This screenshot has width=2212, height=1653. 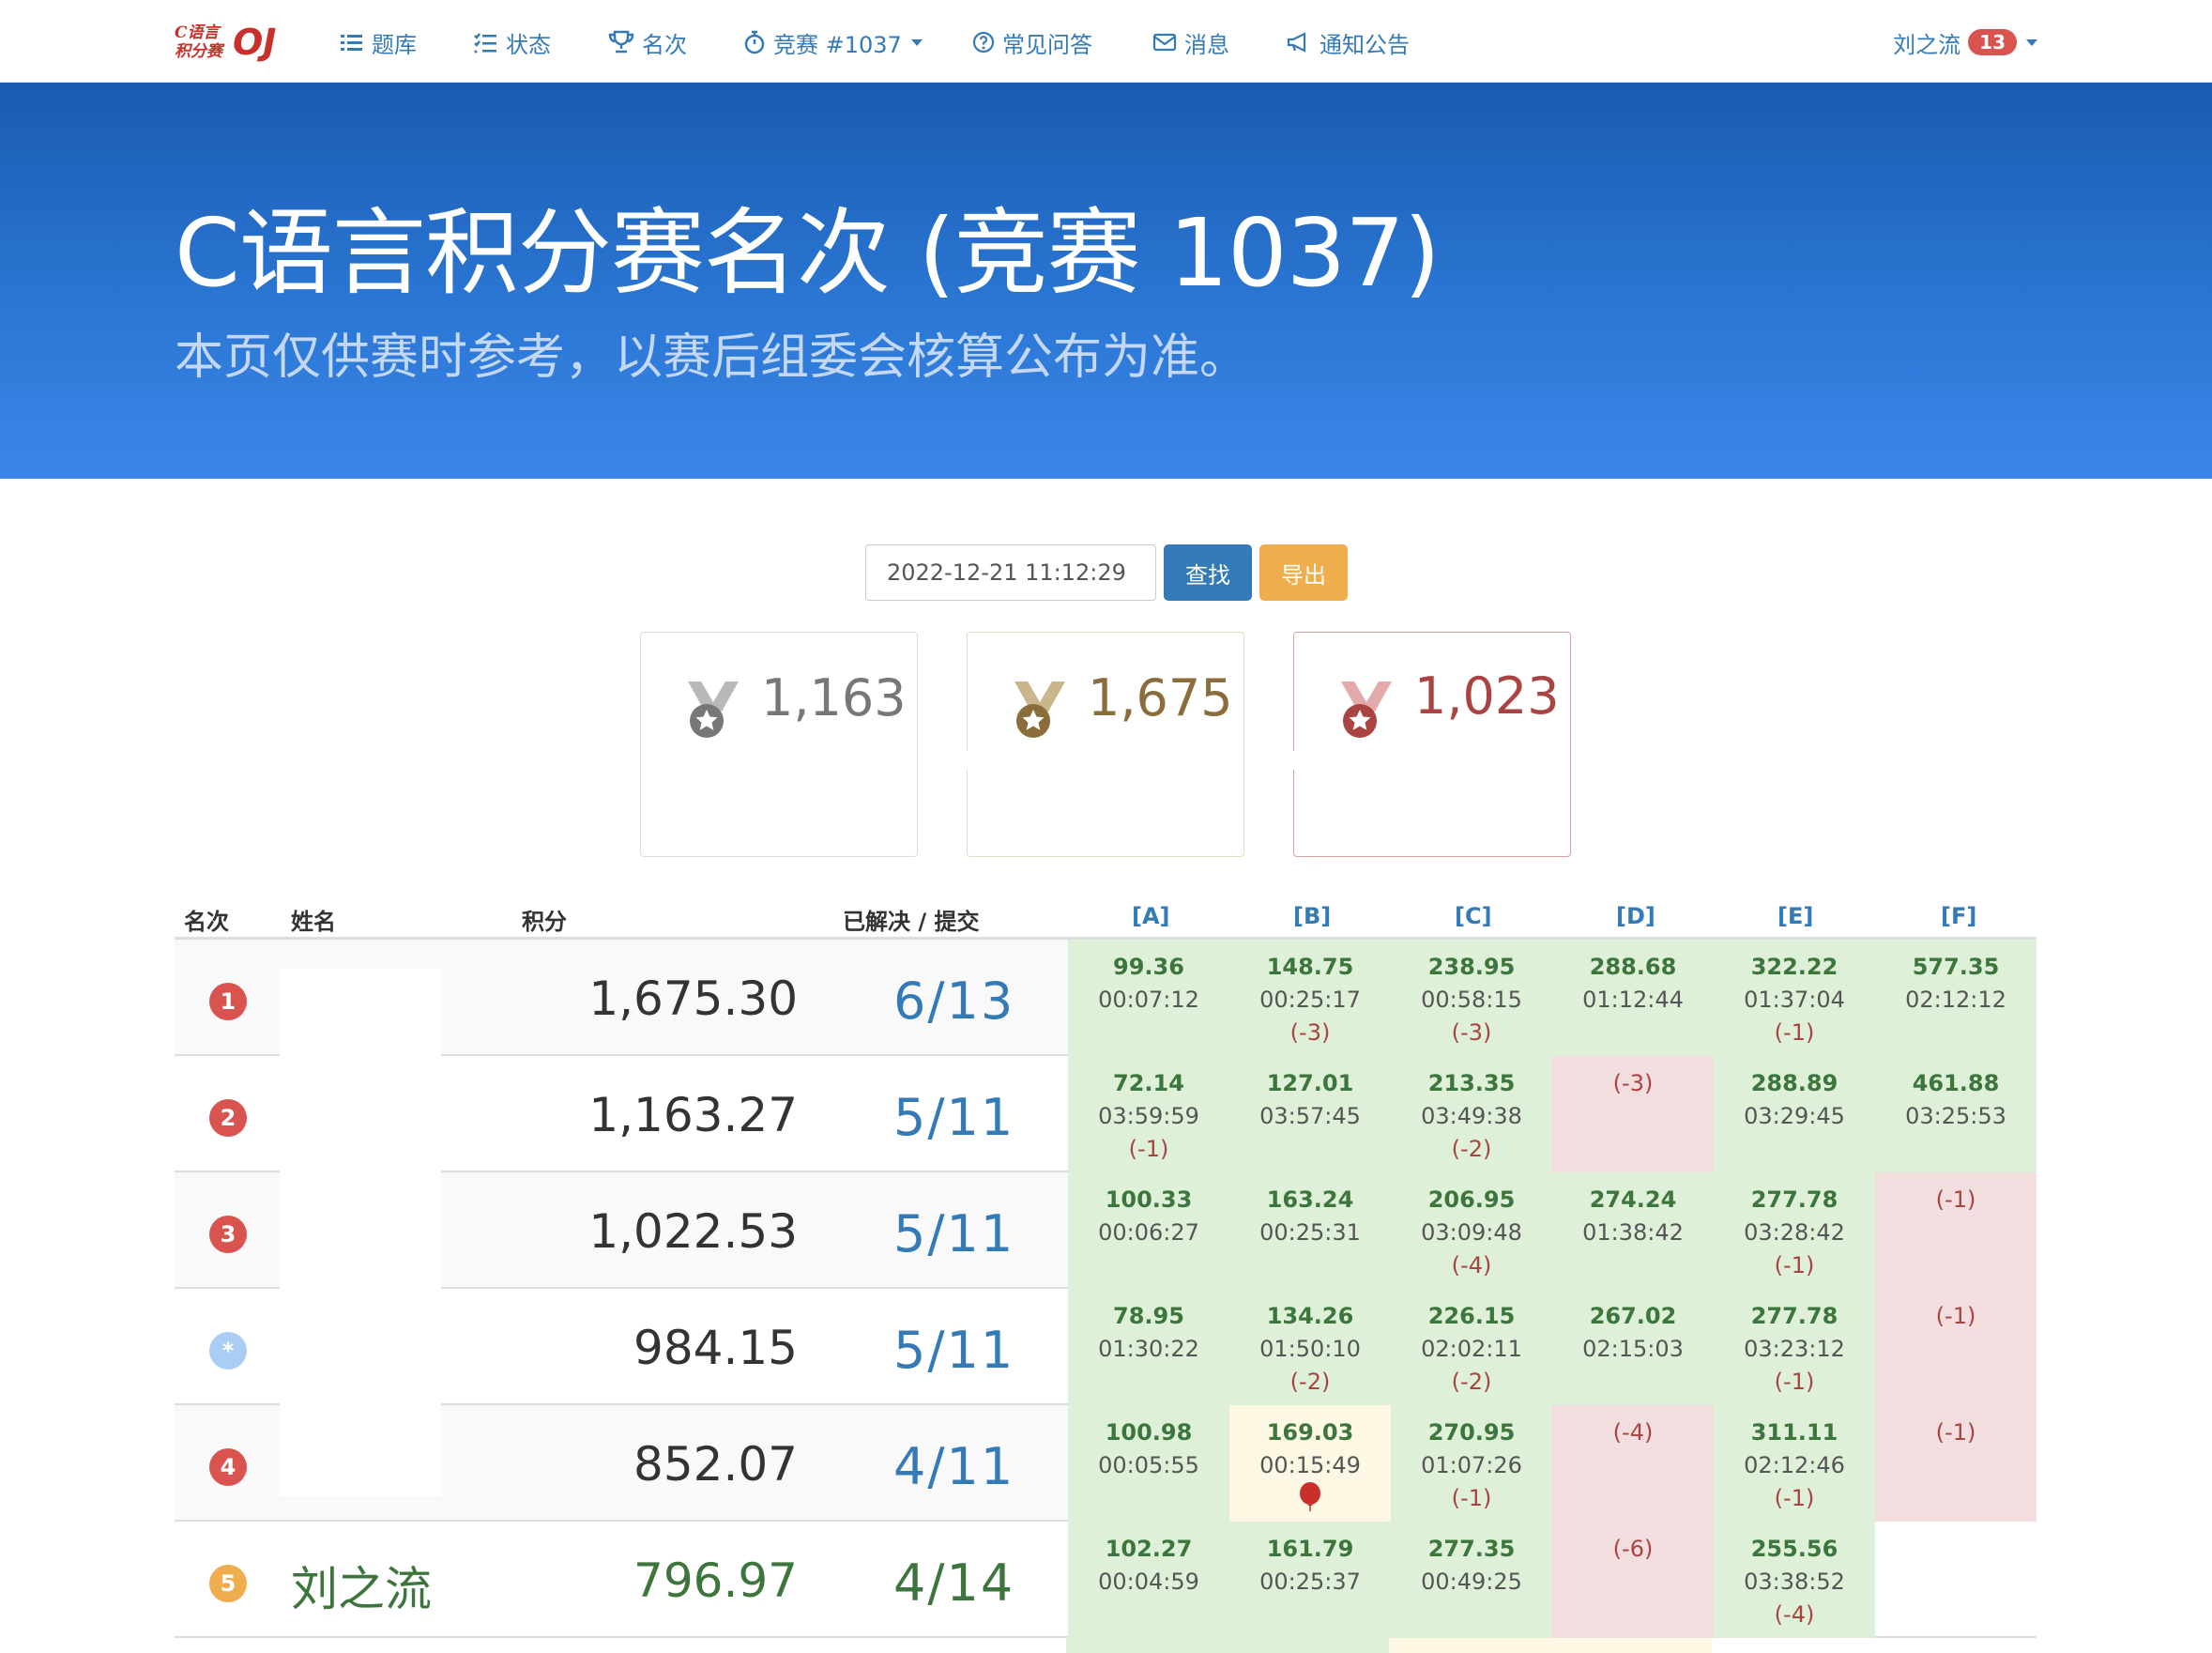 What do you see at coordinates (1794, 1000) in the screenshot?
I see `accept-time: 01:37:04` at bounding box center [1794, 1000].